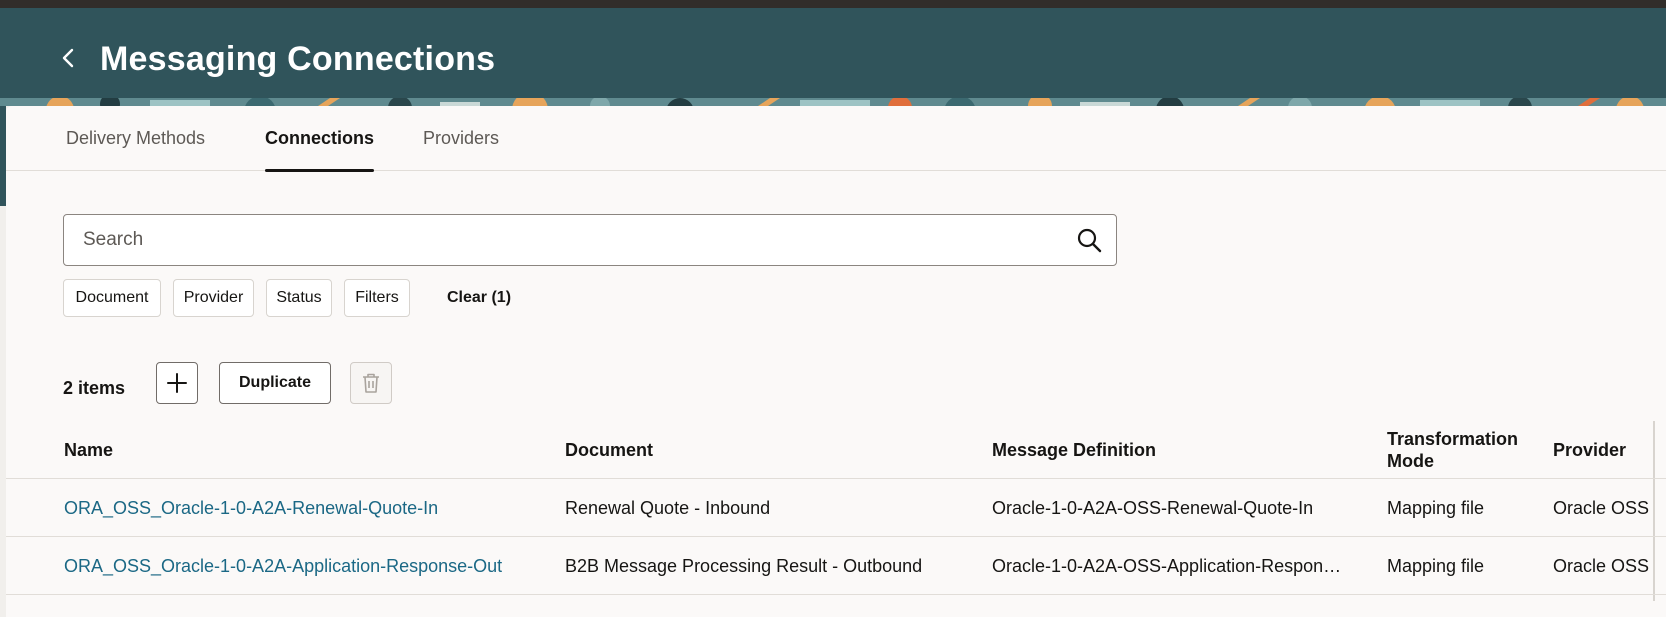 The image size is (1666, 617). What do you see at coordinates (1162, 450) in the screenshot?
I see `column-header-message-definition: Message Definition` at bounding box center [1162, 450].